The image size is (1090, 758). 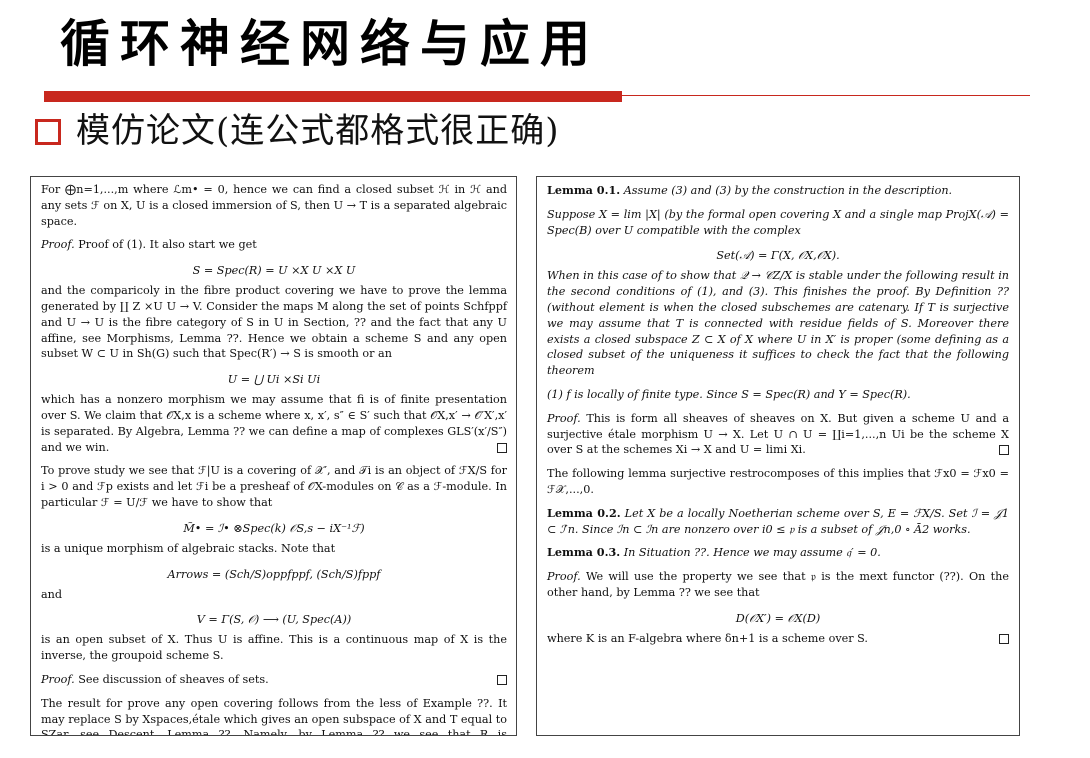 I want to click on title-underline-rule, so click(x=826, y=95).